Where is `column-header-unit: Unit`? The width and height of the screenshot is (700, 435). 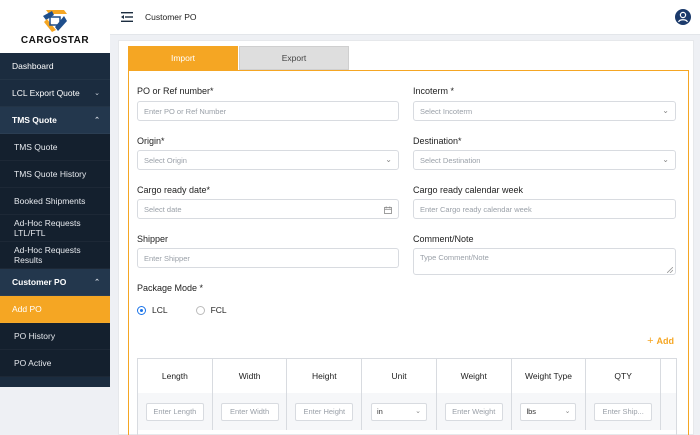 column-header-unit: Unit is located at coordinates (399, 376).